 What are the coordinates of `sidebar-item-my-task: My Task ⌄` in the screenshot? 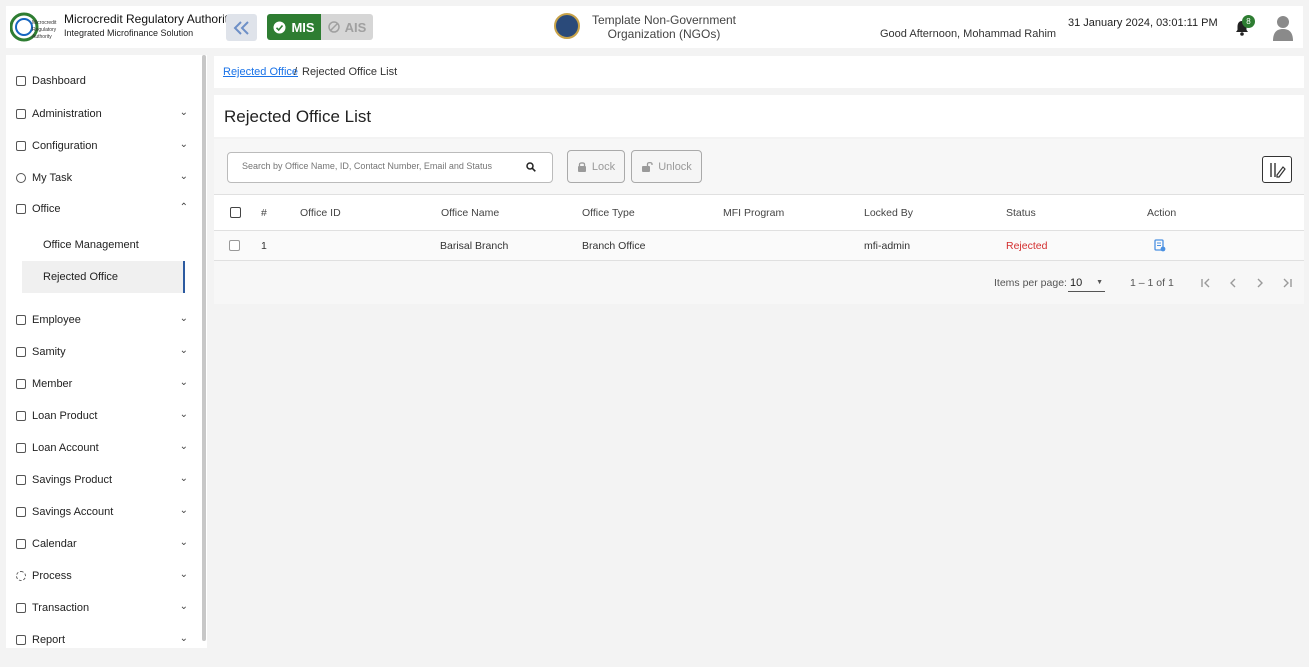 It's located at (101, 178).